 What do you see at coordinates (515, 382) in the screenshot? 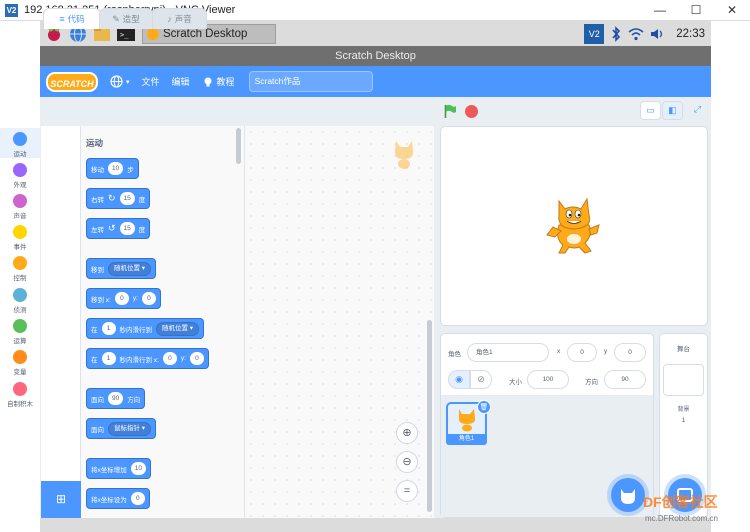
I see `size-label: 大小` at bounding box center [515, 382].